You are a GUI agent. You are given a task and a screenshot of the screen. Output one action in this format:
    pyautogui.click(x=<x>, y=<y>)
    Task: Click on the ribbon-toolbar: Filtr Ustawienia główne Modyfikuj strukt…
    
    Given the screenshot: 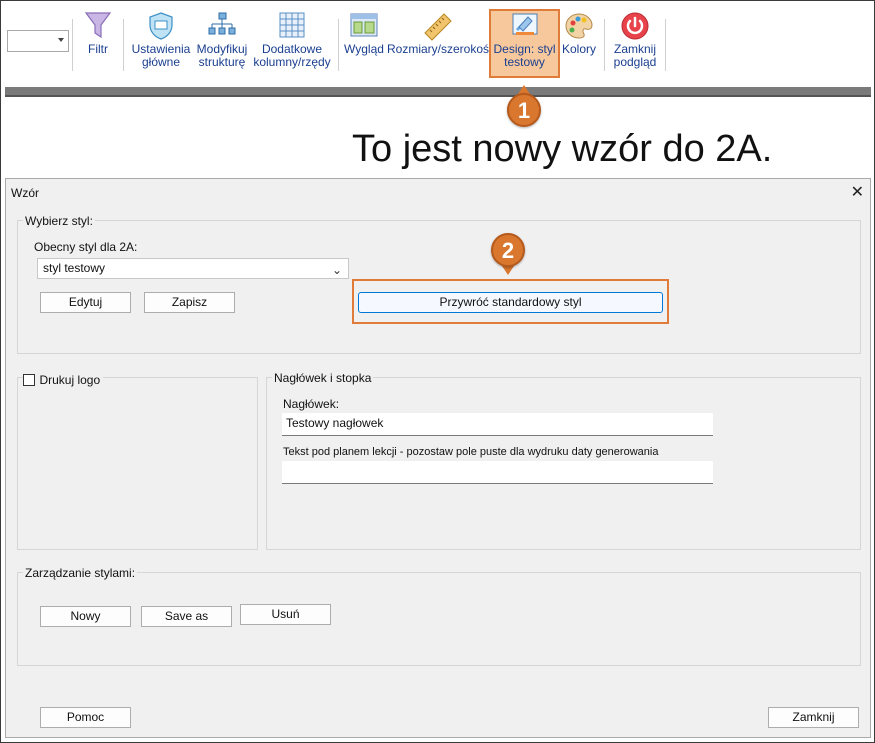 What is the action you would take?
    pyautogui.click(x=437, y=44)
    